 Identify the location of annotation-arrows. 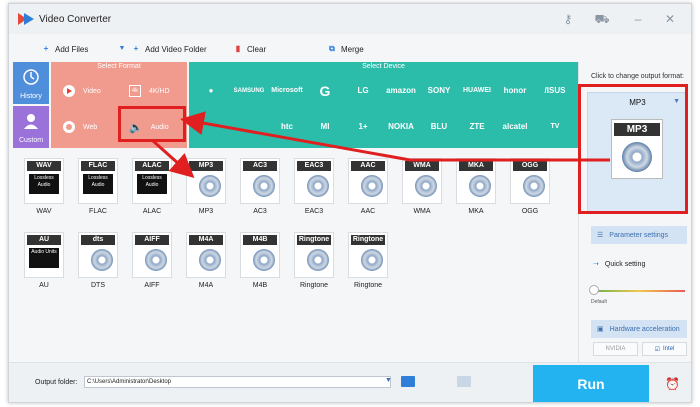
(380, 145).